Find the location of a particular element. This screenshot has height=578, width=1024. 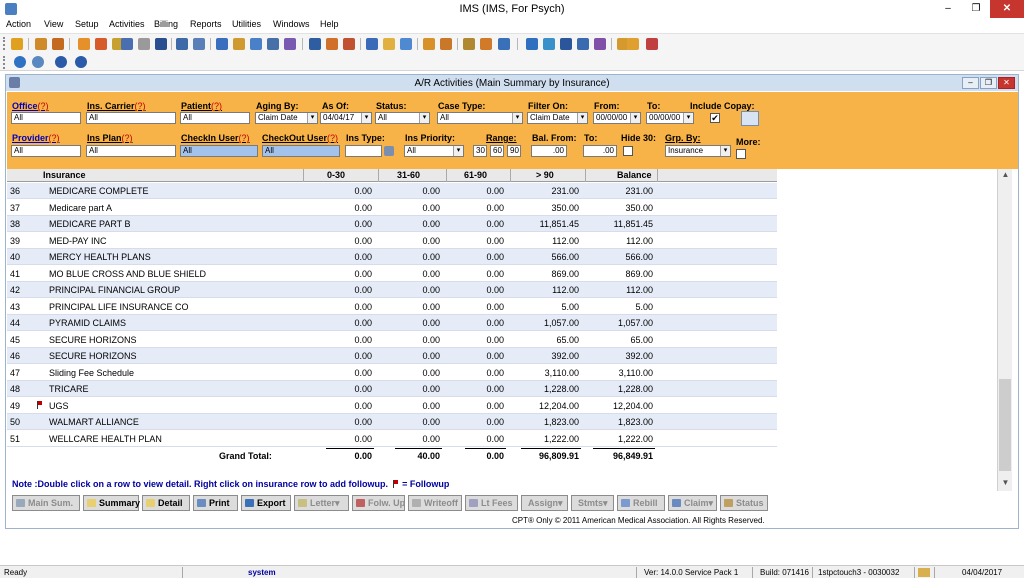

edit-icon is located at coordinates (101, 44).